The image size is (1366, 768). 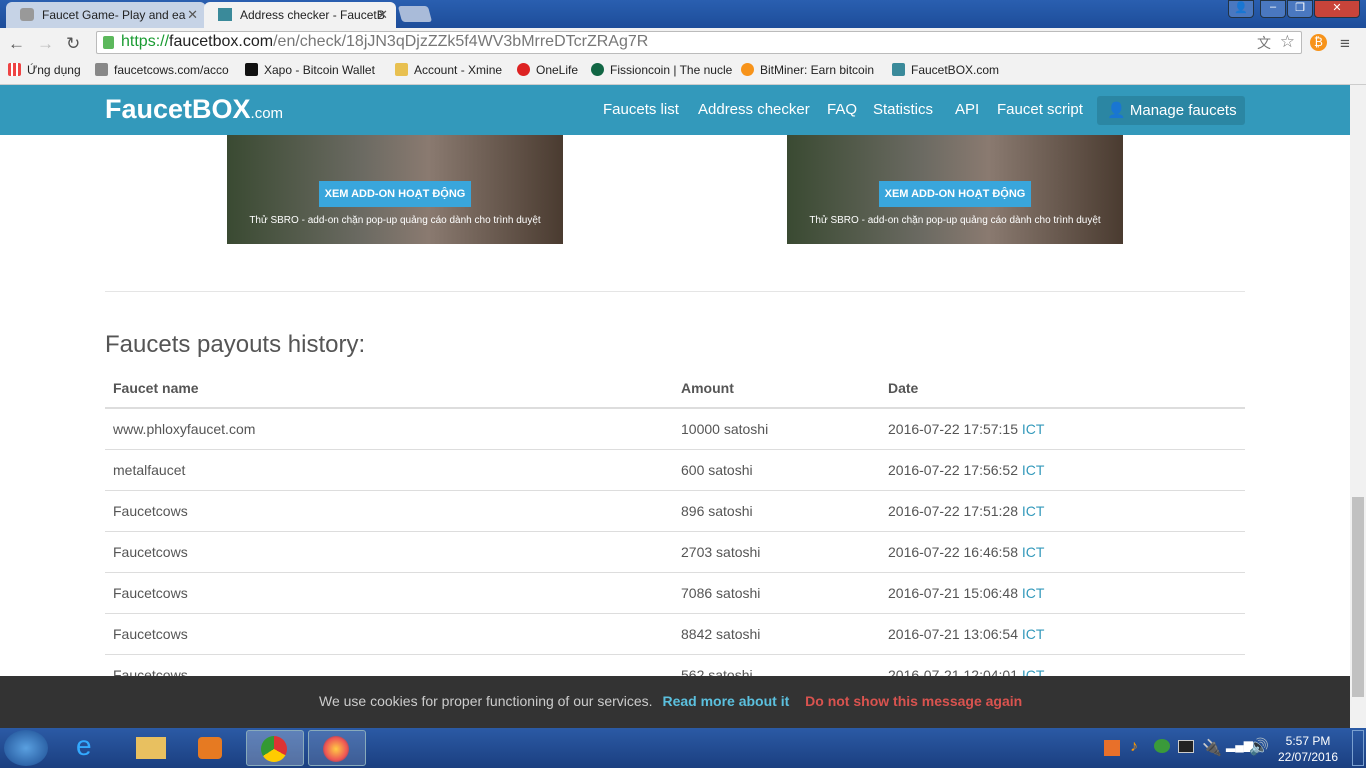 What do you see at coordinates (1171, 110) in the screenshot?
I see `manage-faucets-button: 👤 Manage faucets` at bounding box center [1171, 110].